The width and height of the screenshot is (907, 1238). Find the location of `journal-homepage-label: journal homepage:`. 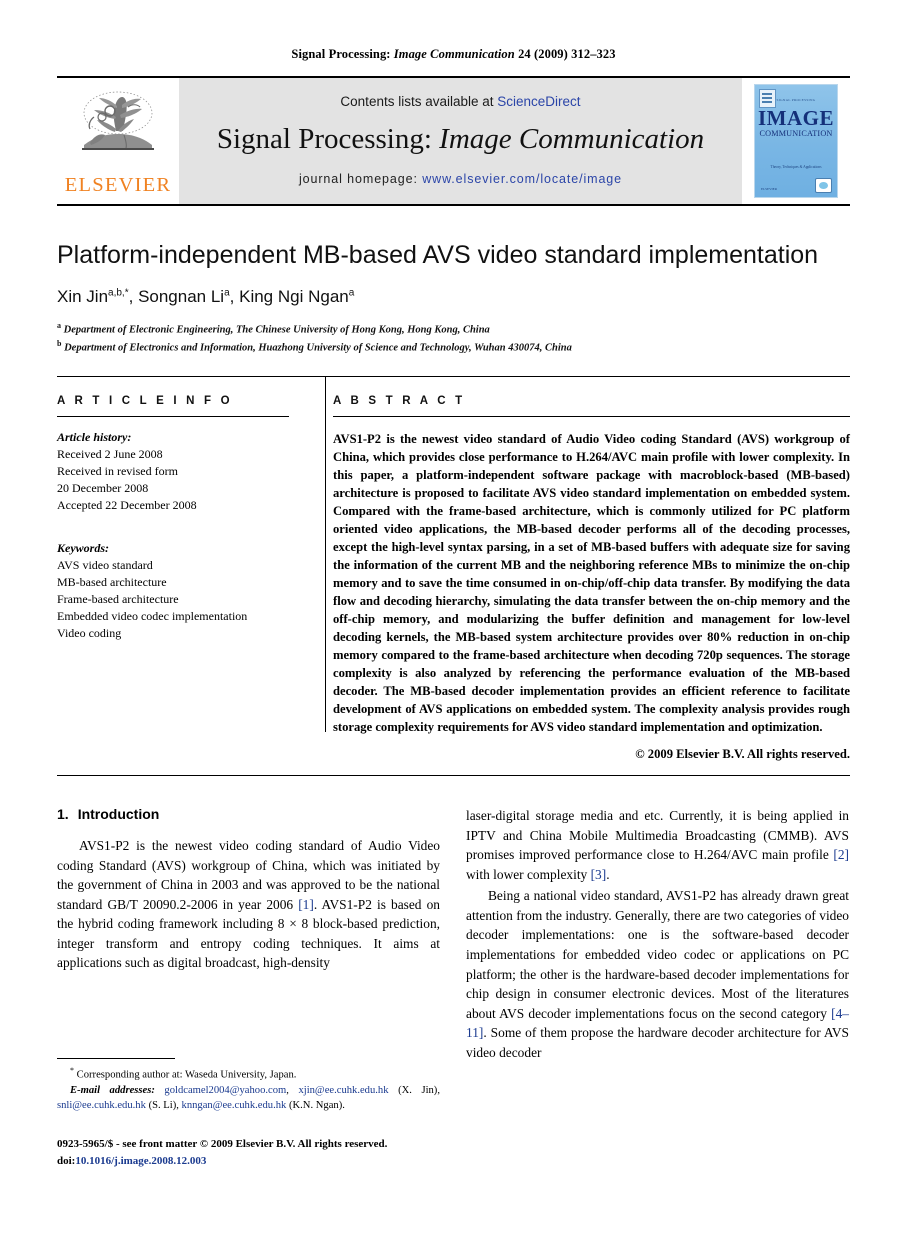

journal-homepage-label: journal homepage: is located at coordinates (358, 179).